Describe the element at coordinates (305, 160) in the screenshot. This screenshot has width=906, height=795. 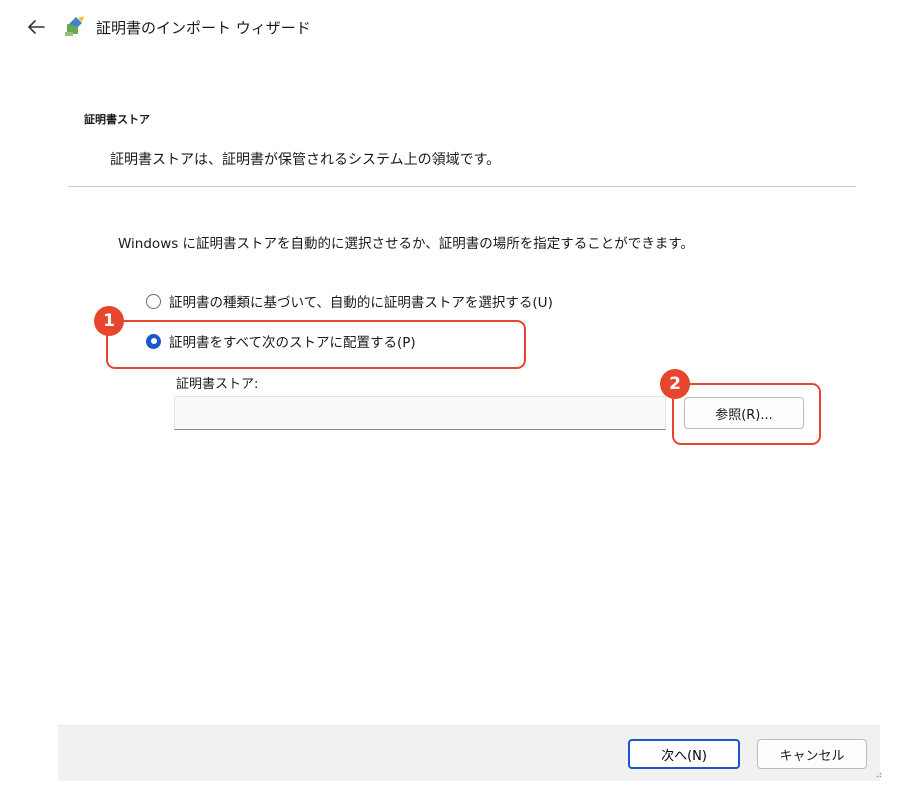
I see `section-description: 証明書ストアは、証明書が保管されるシステム上の領域です。` at that location.